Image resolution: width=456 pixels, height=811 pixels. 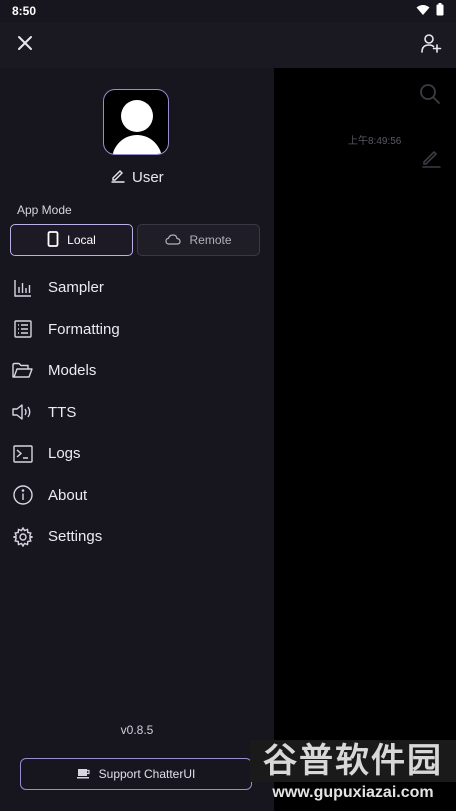 What do you see at coordinates (228, 11) in the screenshot?
I see `status-bar: 8:50` at bounding box center [228, 11].